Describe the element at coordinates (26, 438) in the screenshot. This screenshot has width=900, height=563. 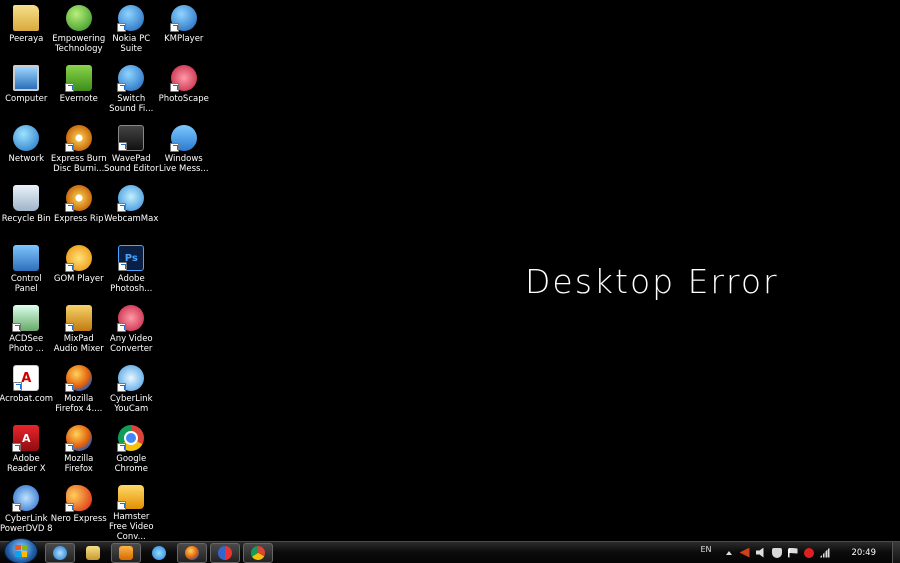
I see `icon-glyph: A` at that location.